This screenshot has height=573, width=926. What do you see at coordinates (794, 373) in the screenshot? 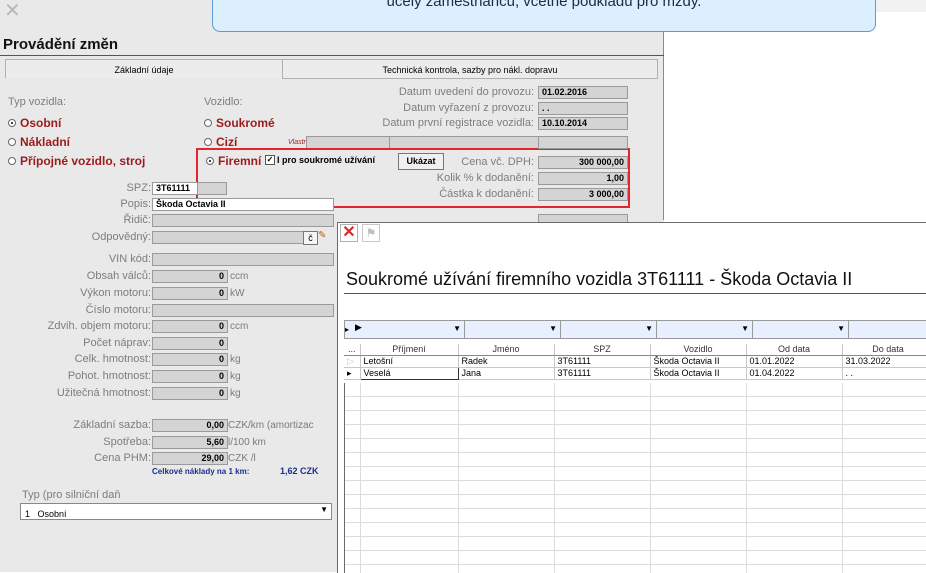
I see `cell-od-data: 01.04.2022` at bounding box center [794, 373].